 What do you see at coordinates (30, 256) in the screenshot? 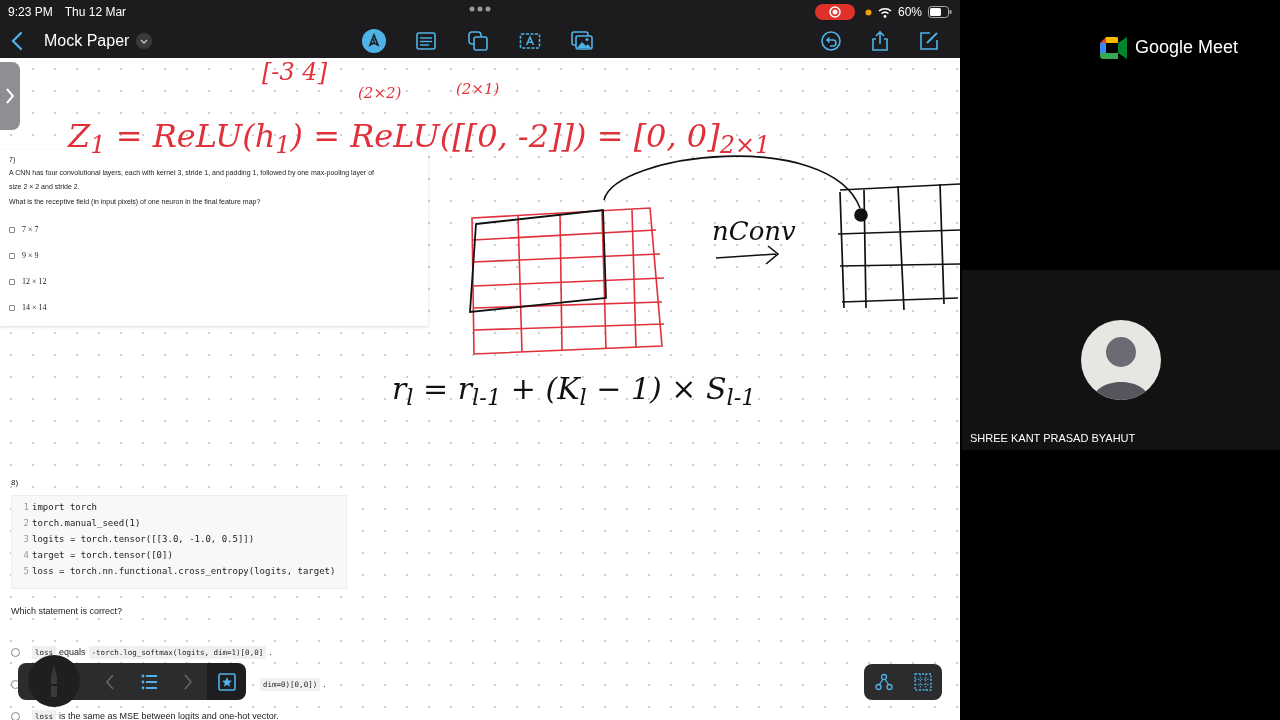
I see `option-label: 9 × 9` at bounding box center [30, 256].